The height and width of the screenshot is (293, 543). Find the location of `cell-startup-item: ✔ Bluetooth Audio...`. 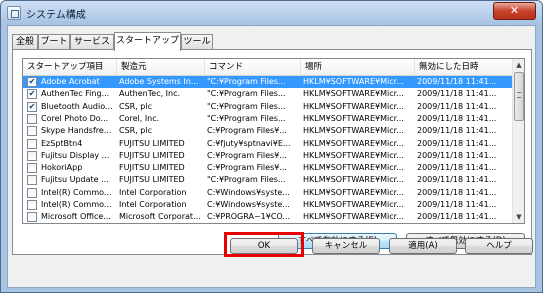

cell-startup-item: ✔ Bluetooth Audio... is located at coordinates (70, 107).